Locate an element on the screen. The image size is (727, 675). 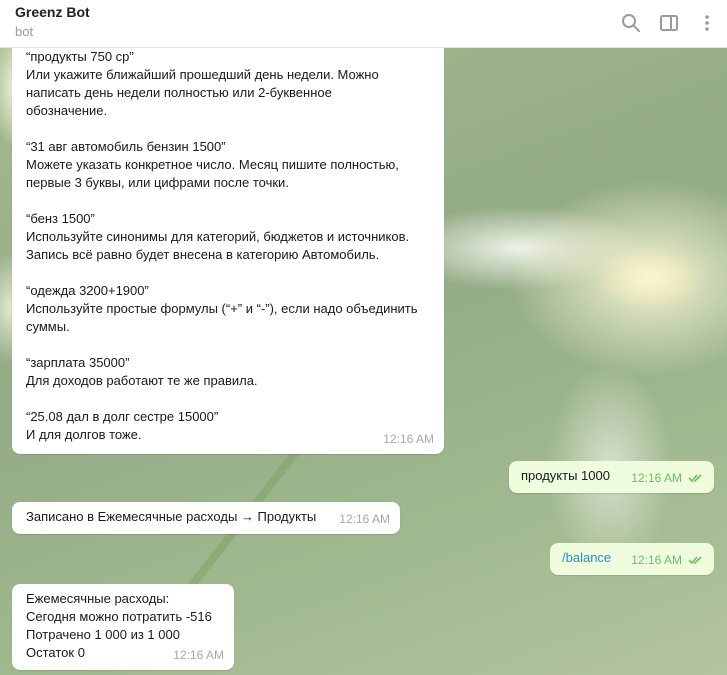
message-line: “31 авг автомобиль бензин 1500” is located at coordinates (126, 146).